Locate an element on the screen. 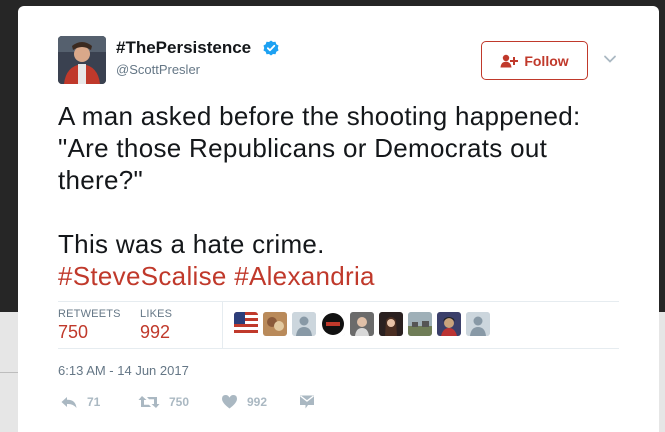 Image resolution: width=665 pixels, height=432 pixels. direct-message-button is located at coordinates (307, 402).